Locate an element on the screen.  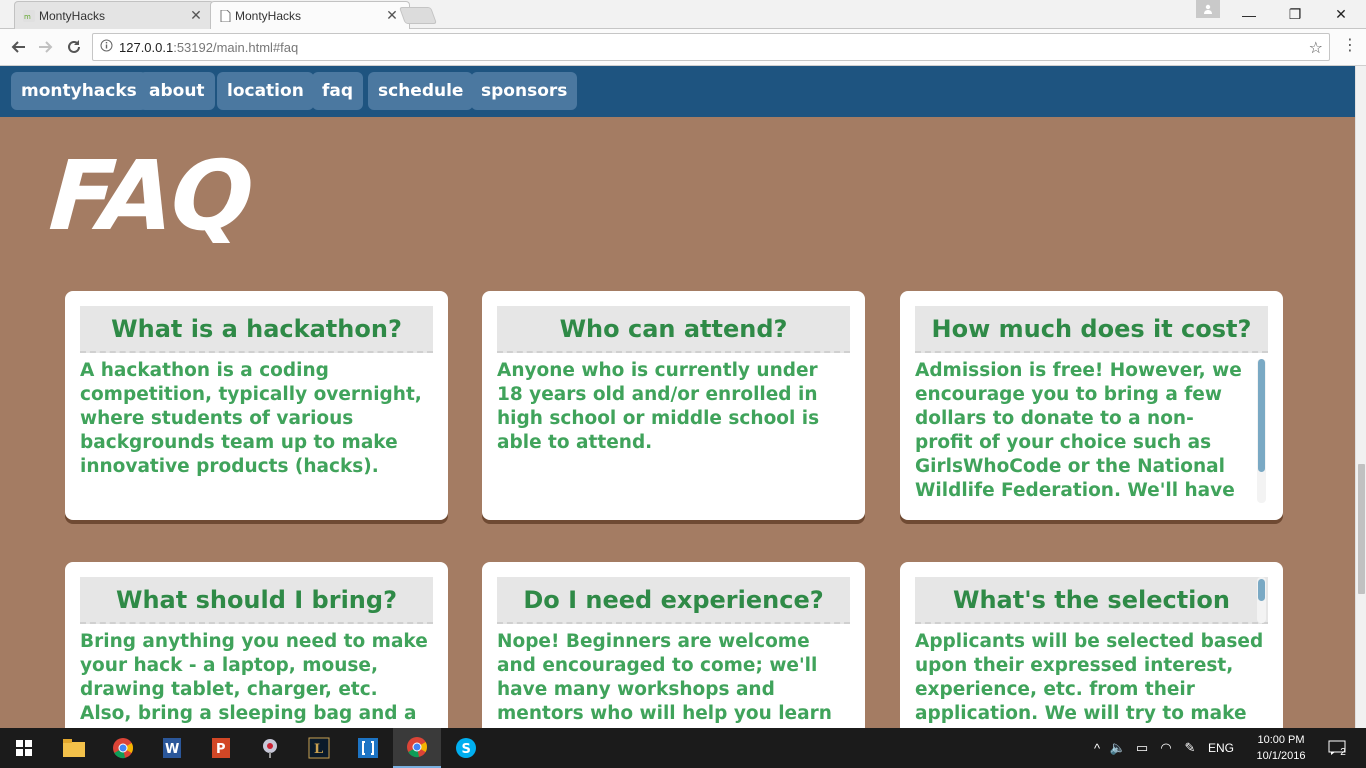
file-explorer-icon is located at coordinates (74, 748).